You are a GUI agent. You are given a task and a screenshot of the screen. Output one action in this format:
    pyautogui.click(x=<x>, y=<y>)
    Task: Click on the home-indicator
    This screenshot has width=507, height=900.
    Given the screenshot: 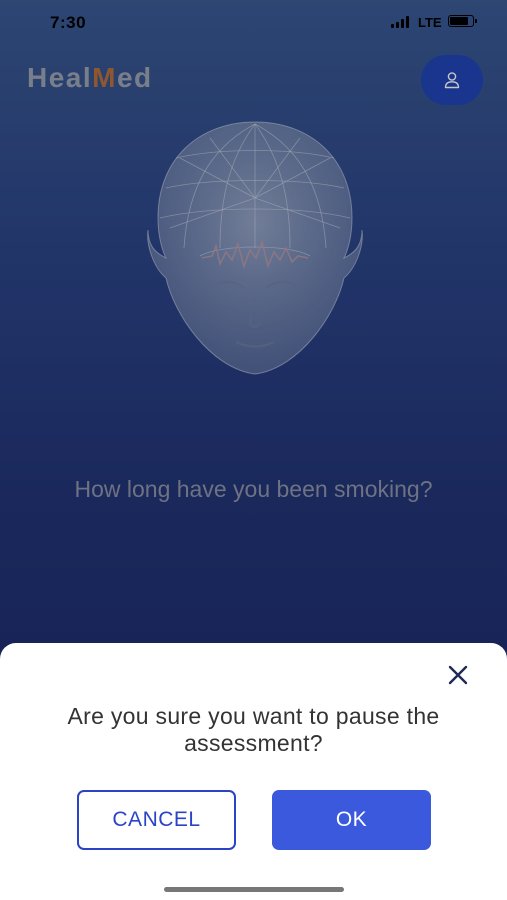 What is the action you would take?
    pyautogui.click(x=254, y=889)
    